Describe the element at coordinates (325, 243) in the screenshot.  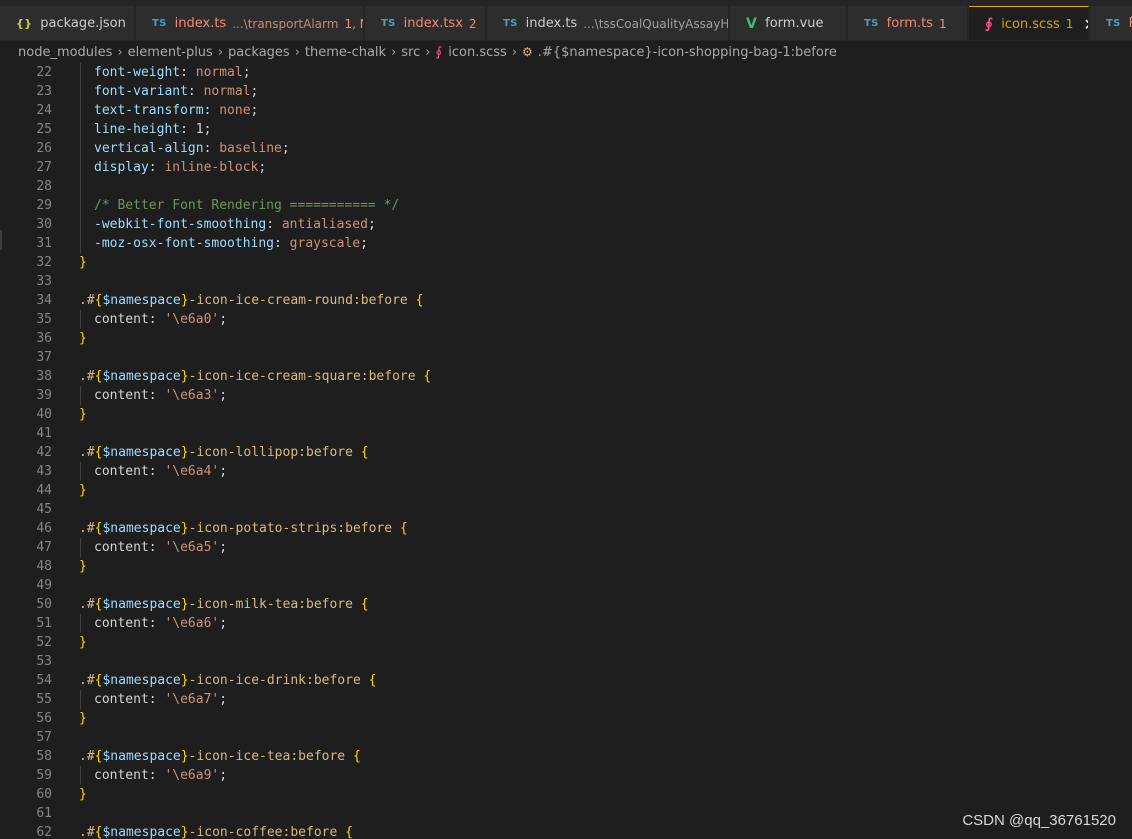
I see `code-token: grayscale` at that location.